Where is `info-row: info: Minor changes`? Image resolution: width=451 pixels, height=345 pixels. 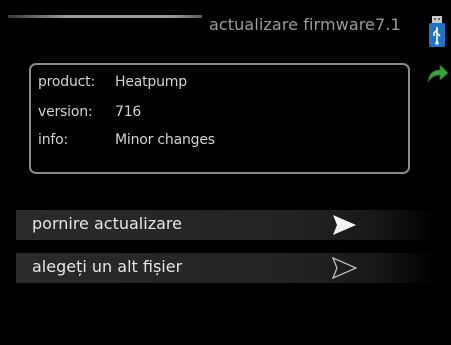
info-row: info: Minor changes is located at coordinates (126, 140).